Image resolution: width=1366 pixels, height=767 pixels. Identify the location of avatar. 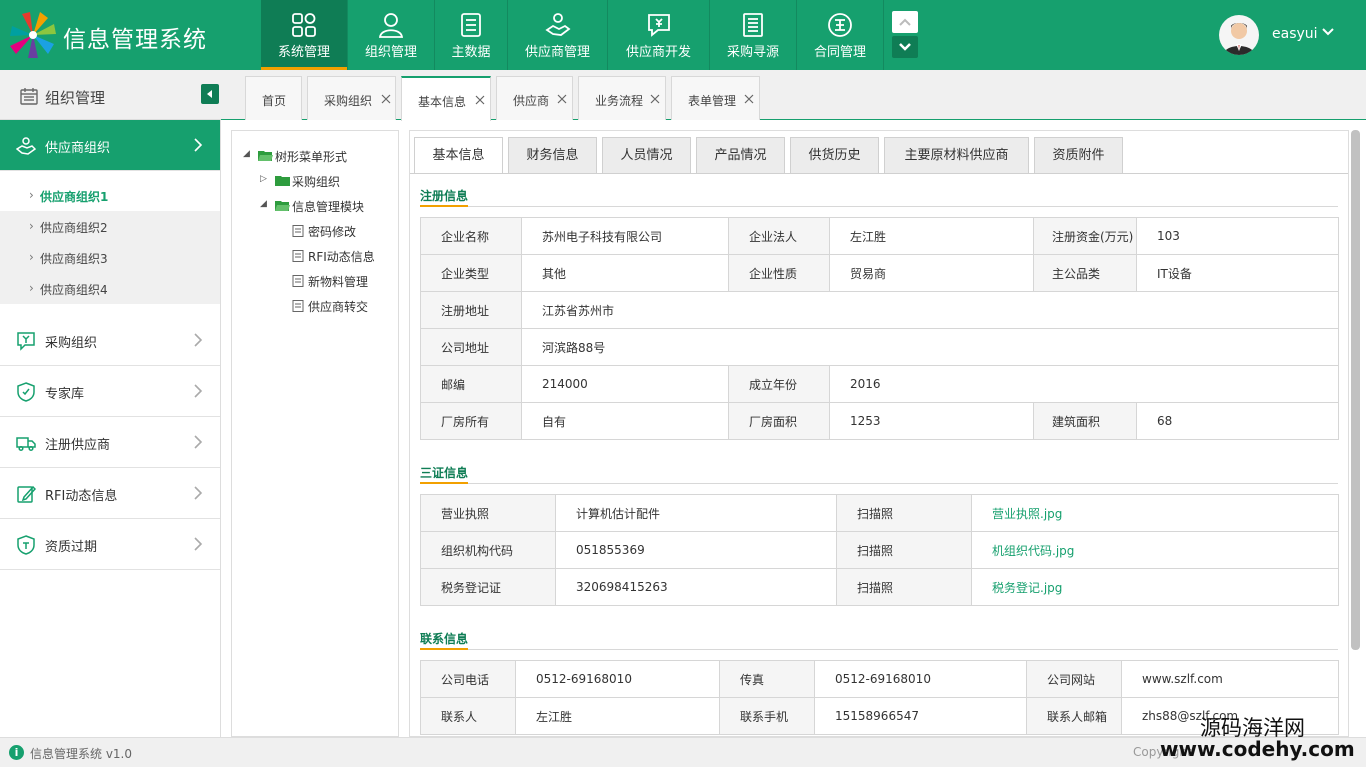
(1239, 35).